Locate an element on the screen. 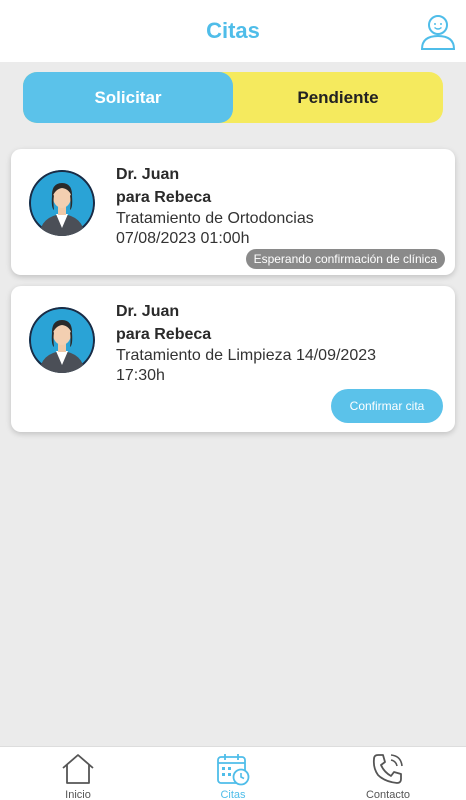 This screenshot has height=800, width=466. nav-item-contacto: Contacto is located at coordinates (388, 775).